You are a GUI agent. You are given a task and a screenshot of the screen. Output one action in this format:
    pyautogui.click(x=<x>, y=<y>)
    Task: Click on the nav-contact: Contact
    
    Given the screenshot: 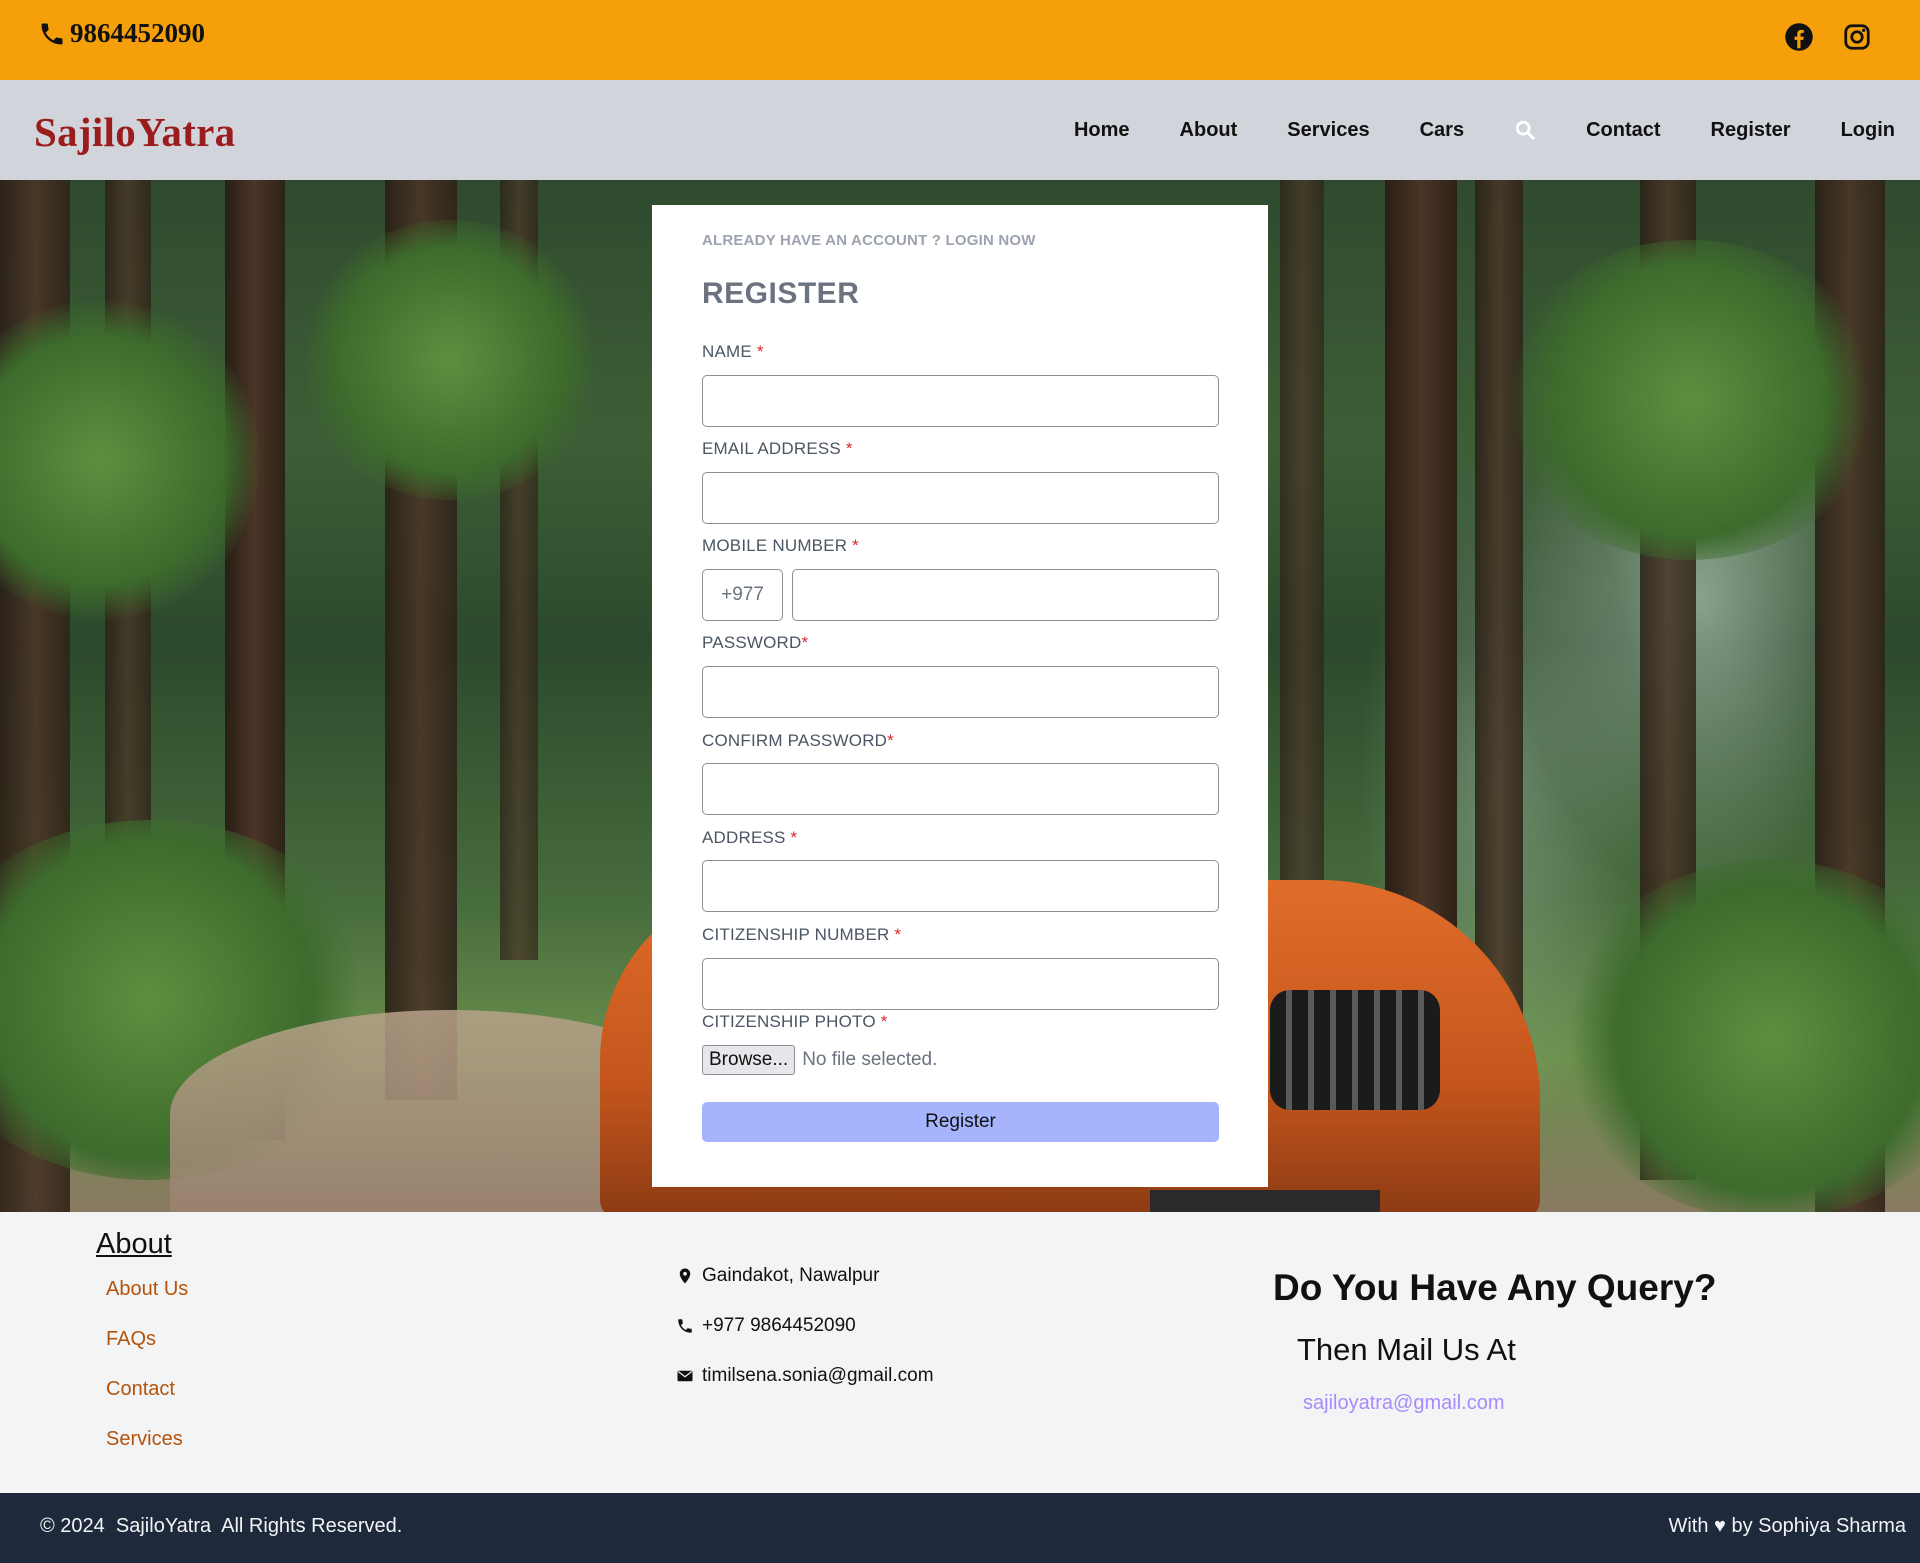 What is the action you would take?
    pyautogui.click(x=1623, y=130)
    